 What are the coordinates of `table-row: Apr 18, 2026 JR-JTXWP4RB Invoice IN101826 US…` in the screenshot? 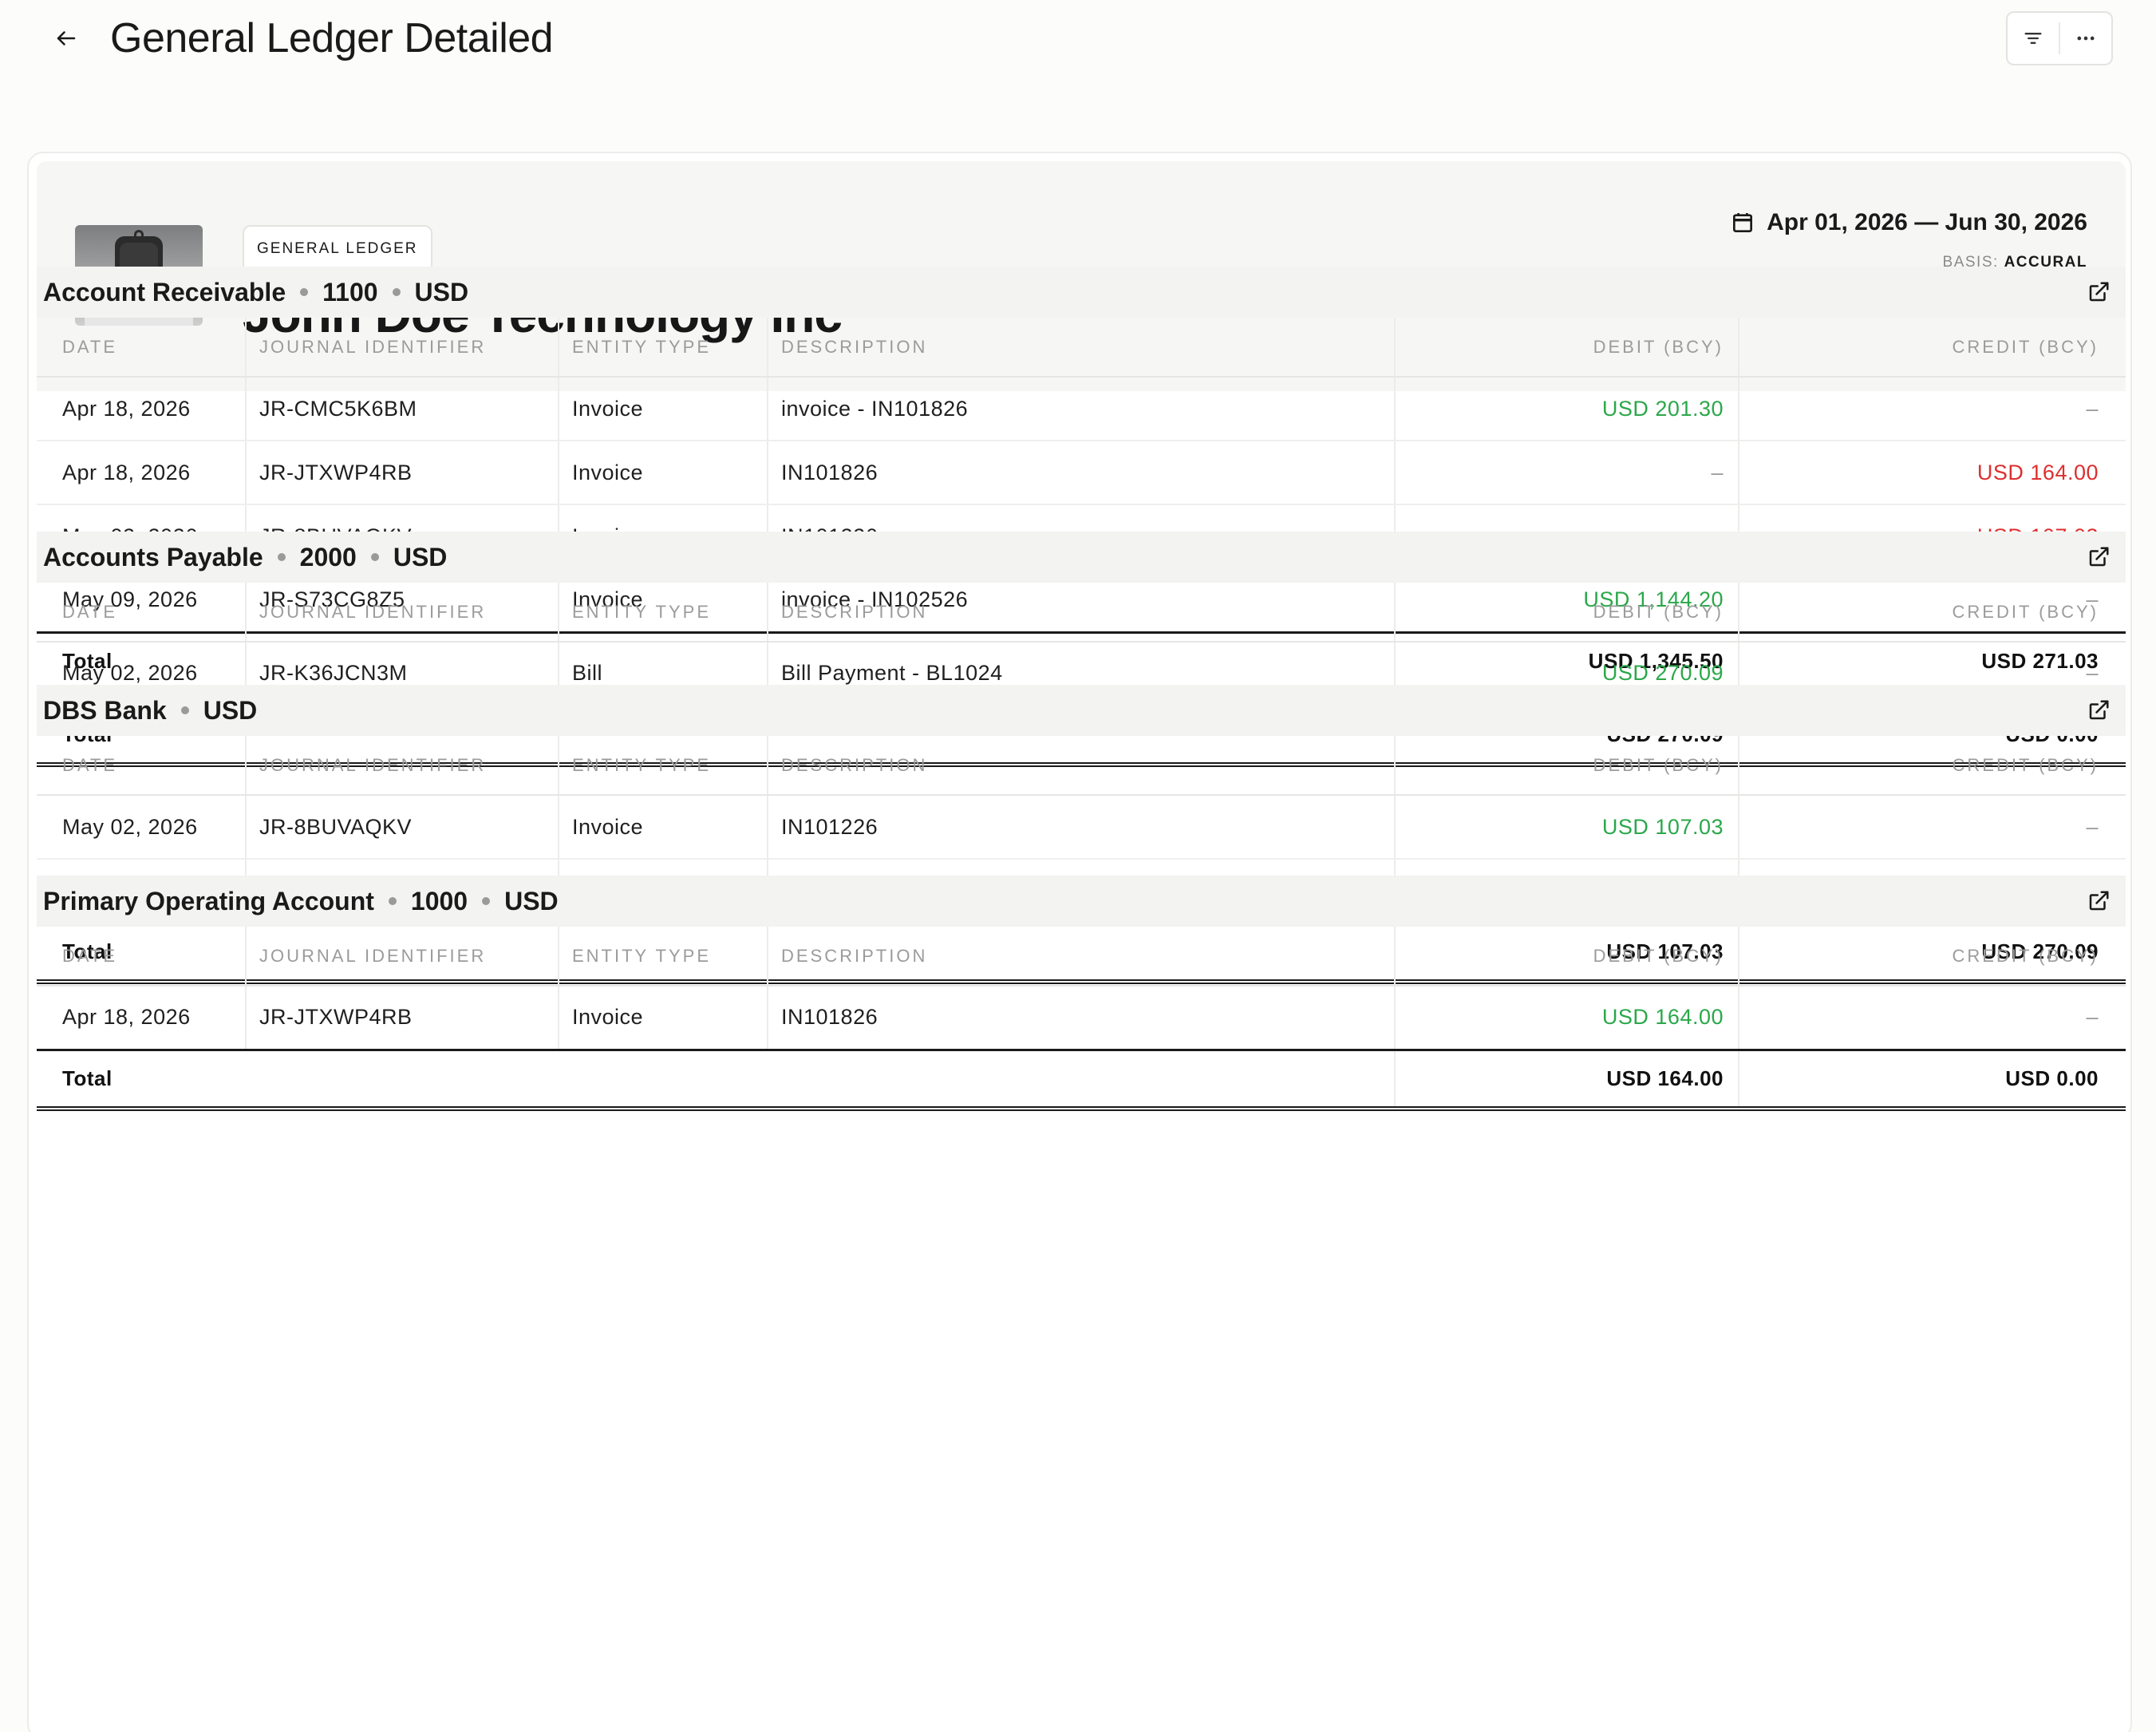 It's located at (1081, 1018).